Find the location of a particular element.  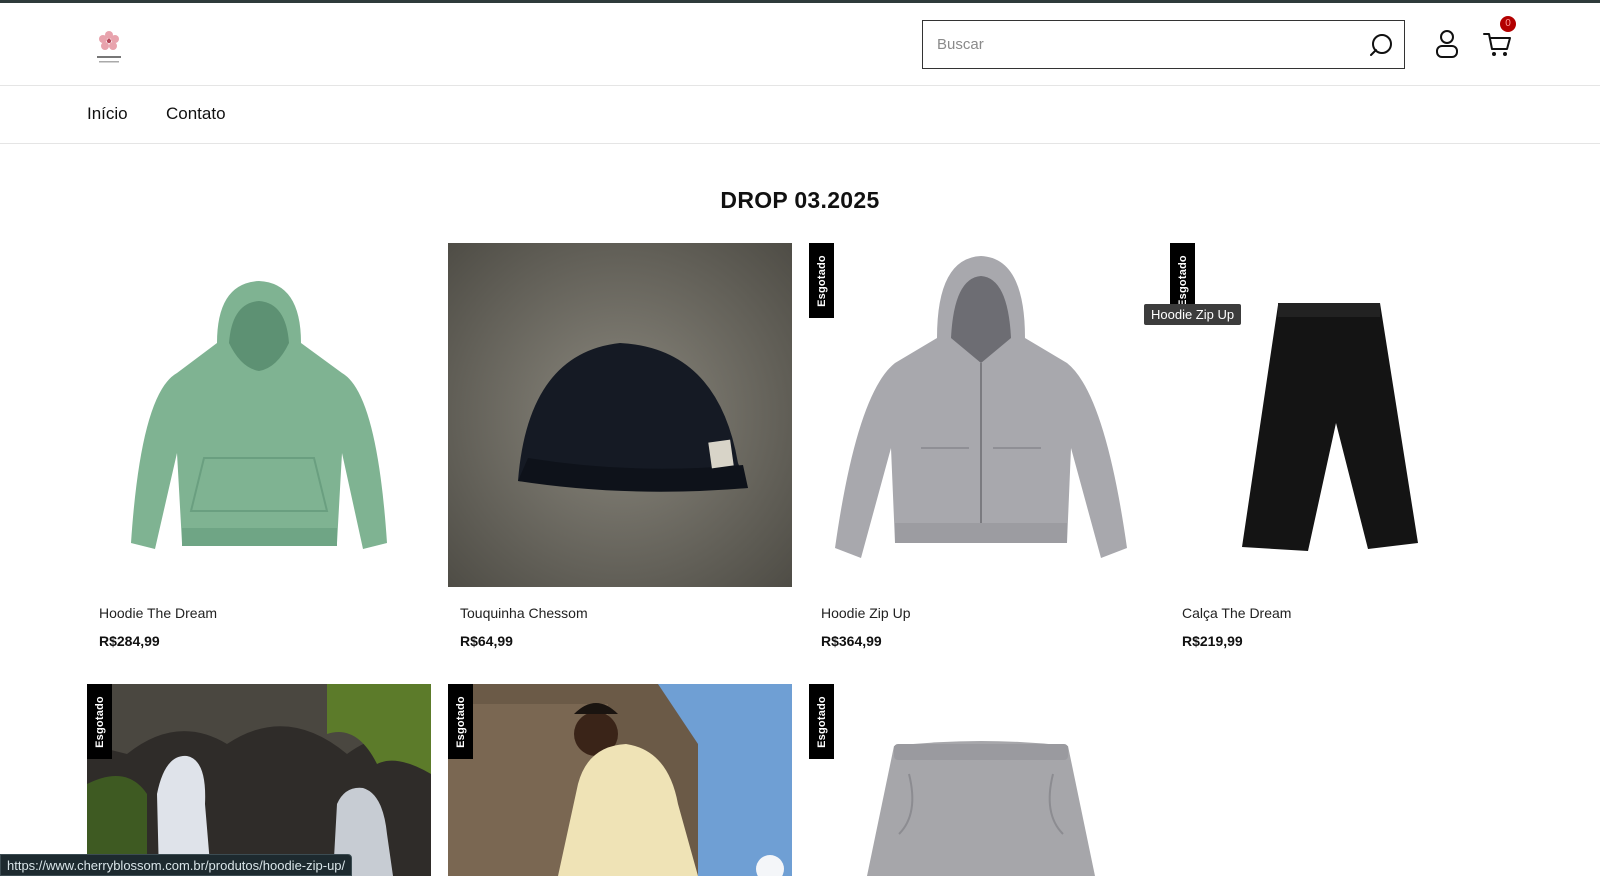

cherry-blossom-logo-icon is located at coordinates (109, 47).